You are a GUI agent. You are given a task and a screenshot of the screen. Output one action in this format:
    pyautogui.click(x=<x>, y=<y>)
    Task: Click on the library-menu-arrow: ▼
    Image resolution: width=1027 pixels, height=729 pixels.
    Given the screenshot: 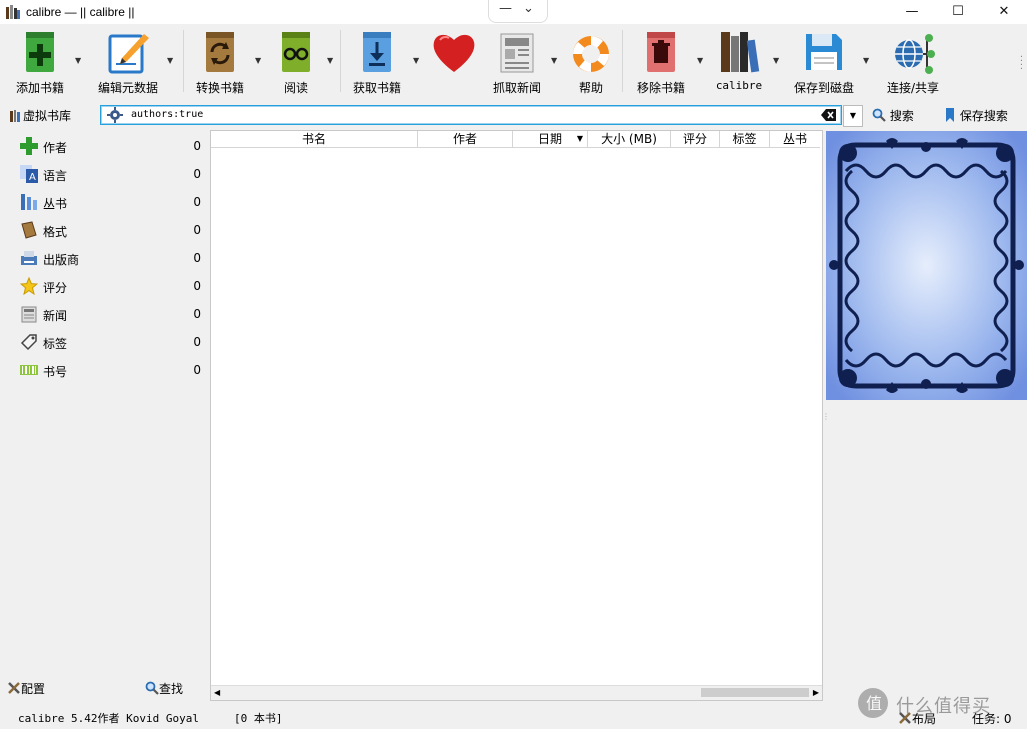 What is the action you would take?
    pyautogui.click(x=777, y=61)
    